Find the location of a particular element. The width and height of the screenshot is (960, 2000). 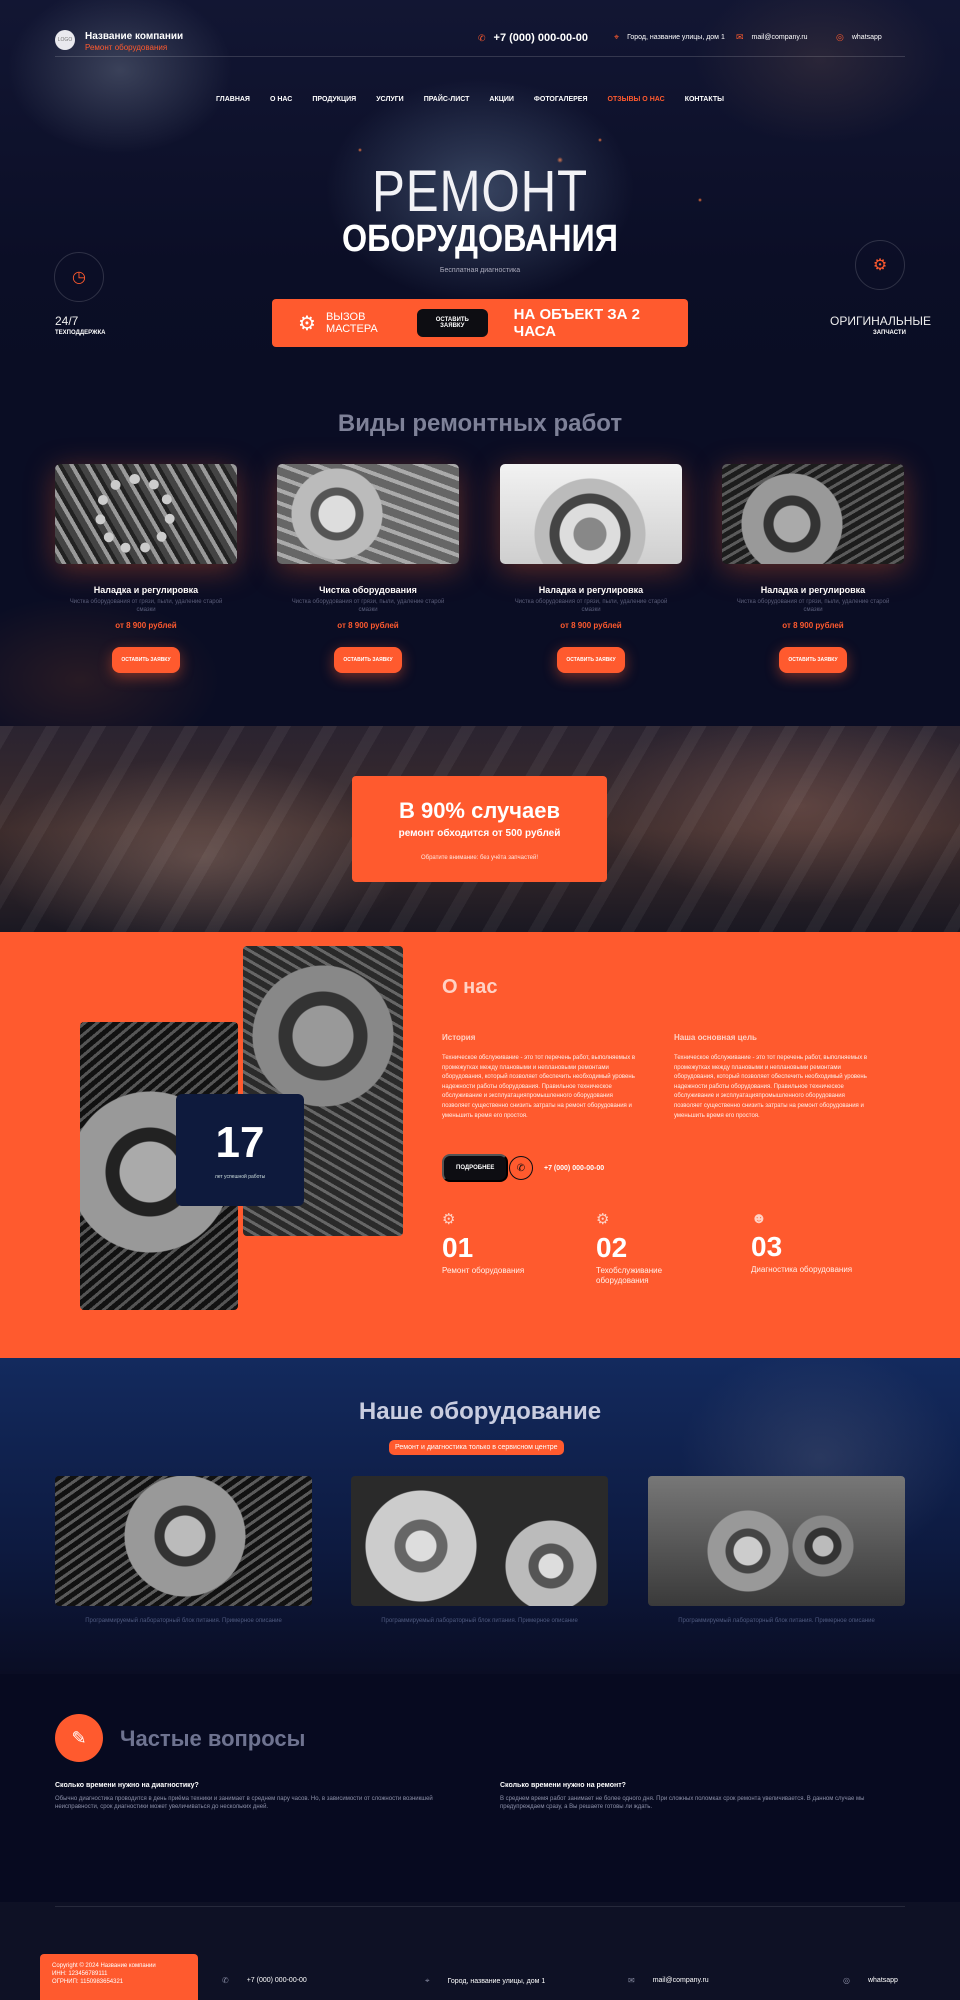

promo-headline: В 90% случаев is located at coordinates (479, 810).